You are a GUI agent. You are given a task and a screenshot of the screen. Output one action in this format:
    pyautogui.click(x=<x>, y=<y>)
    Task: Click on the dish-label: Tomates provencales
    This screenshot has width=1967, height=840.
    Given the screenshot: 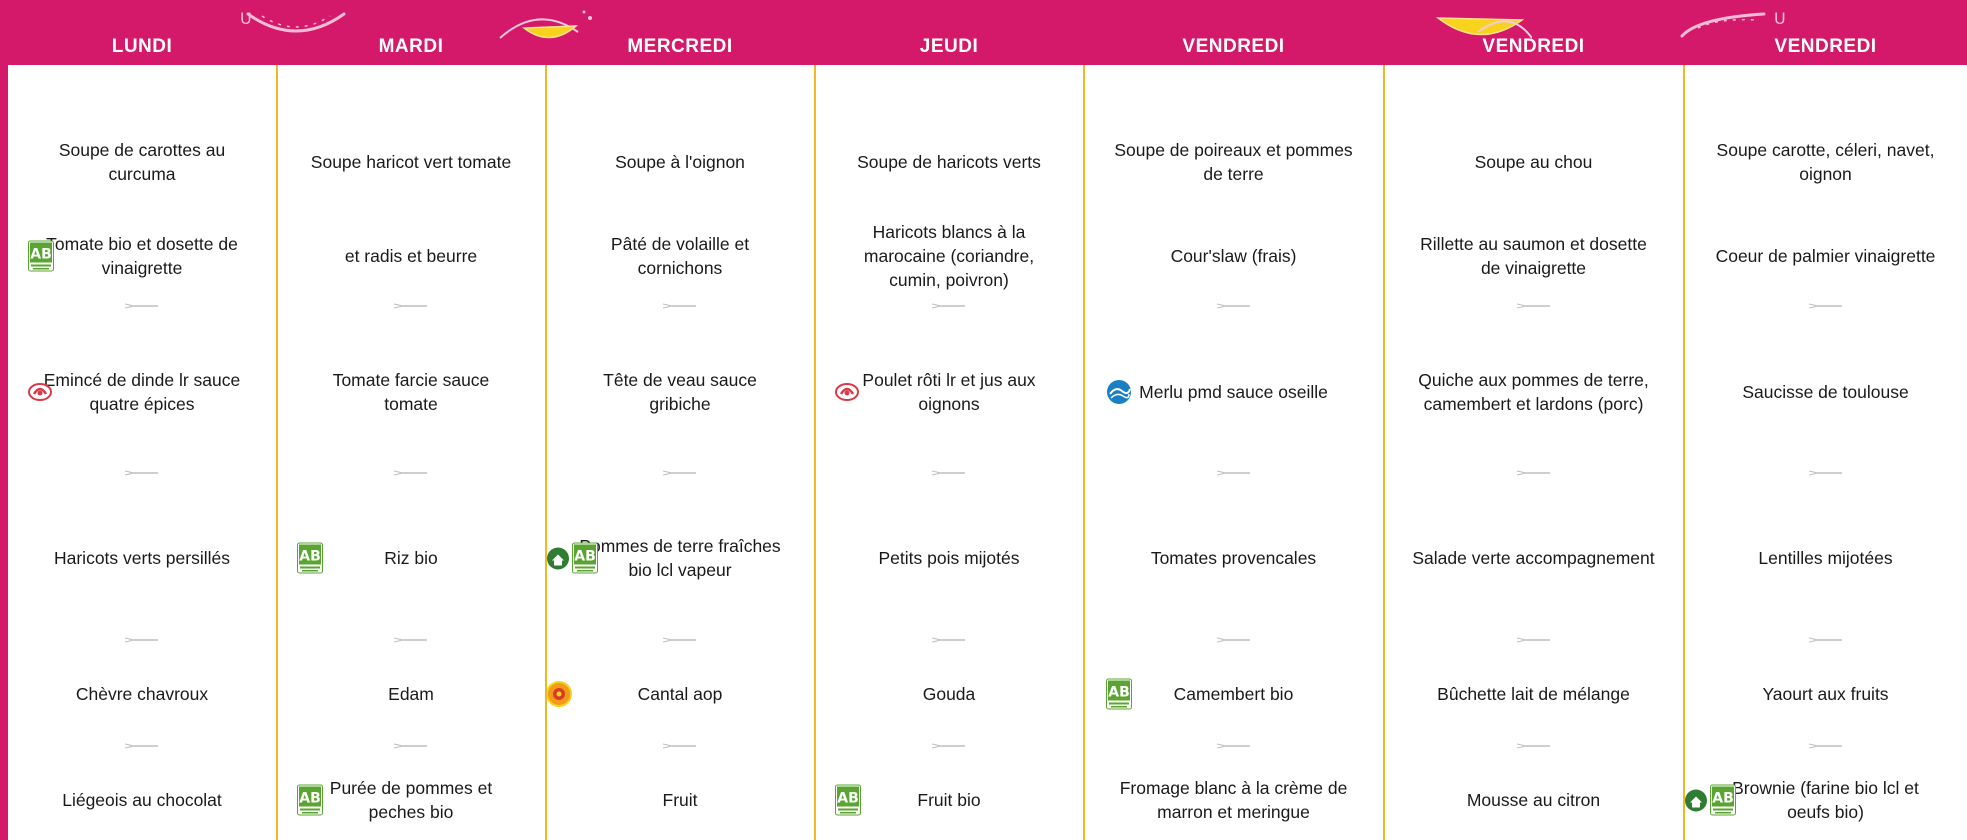 What is the action you would take?
    pyautogui.click(x=1233, y=558)
    